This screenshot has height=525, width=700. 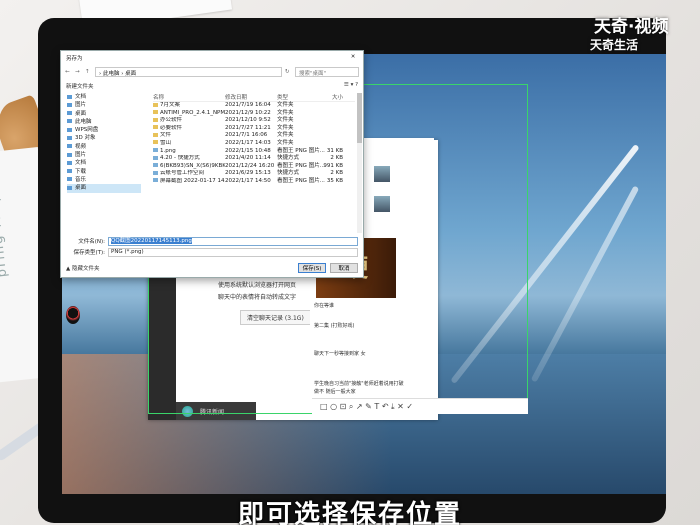 I want to click on tree-item-label: 视频, so click(x=81, y=146).